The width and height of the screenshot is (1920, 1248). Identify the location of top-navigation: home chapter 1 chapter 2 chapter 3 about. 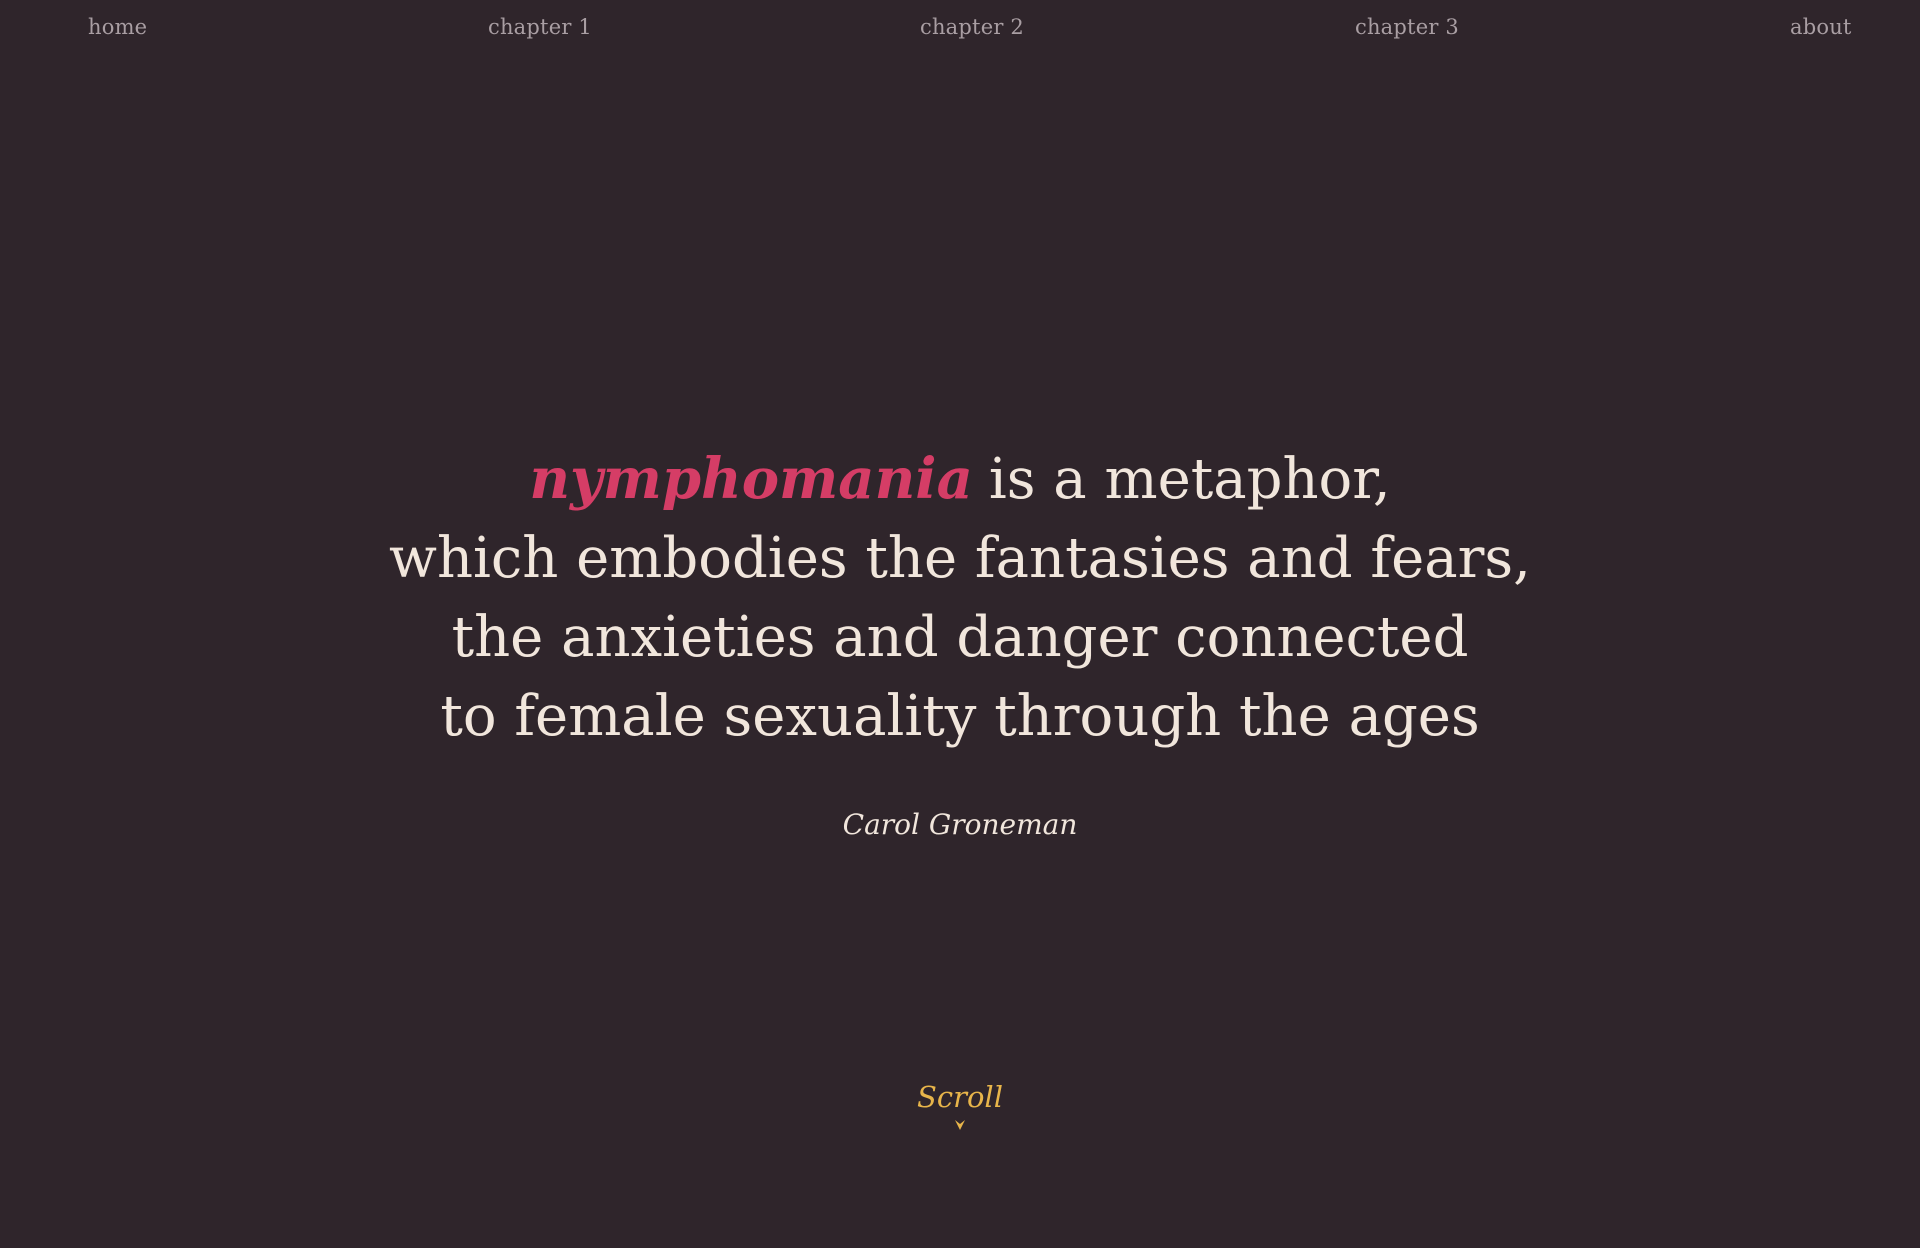
(960, 30).